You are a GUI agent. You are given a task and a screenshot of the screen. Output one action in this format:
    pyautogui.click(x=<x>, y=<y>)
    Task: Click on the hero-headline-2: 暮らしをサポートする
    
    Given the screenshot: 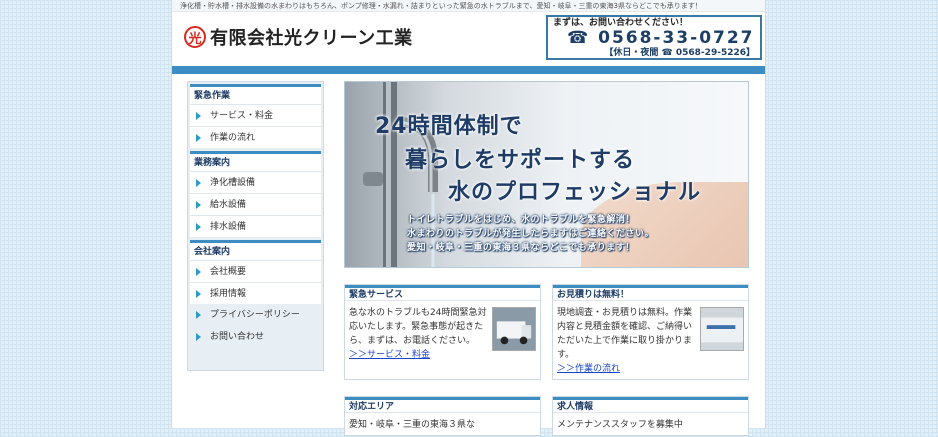 What is the action you would take?
    pyautogui.click(x=520, y=160)
    